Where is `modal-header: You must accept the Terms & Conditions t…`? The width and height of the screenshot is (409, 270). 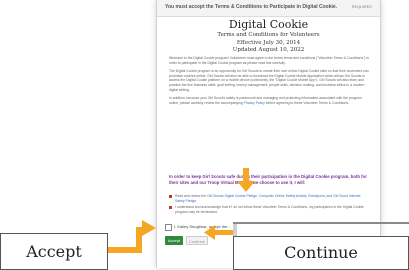
modal-header: You must accept the Terms & Conditions t… is located at coordinates (268, 8).